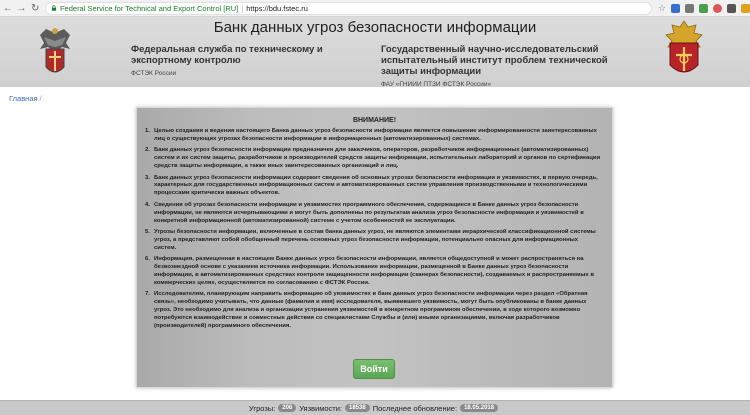 This screenshot has width=750, height=415. Describe the element at coordinates (22, 8) in the screenshot. I see `forward-arrow-icon: →` at that location.